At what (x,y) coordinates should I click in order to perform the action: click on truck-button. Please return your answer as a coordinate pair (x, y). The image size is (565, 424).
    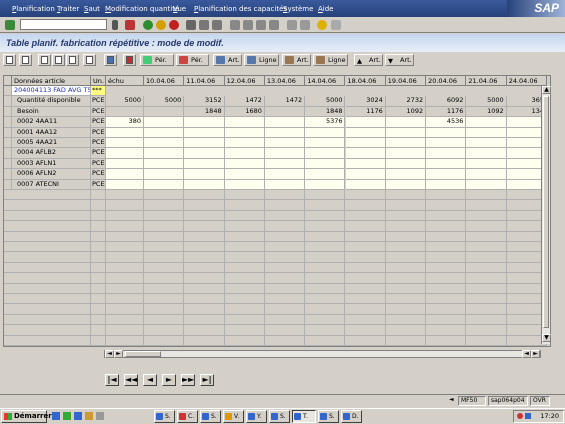
    Looking at the image, I should click on (129, 60).